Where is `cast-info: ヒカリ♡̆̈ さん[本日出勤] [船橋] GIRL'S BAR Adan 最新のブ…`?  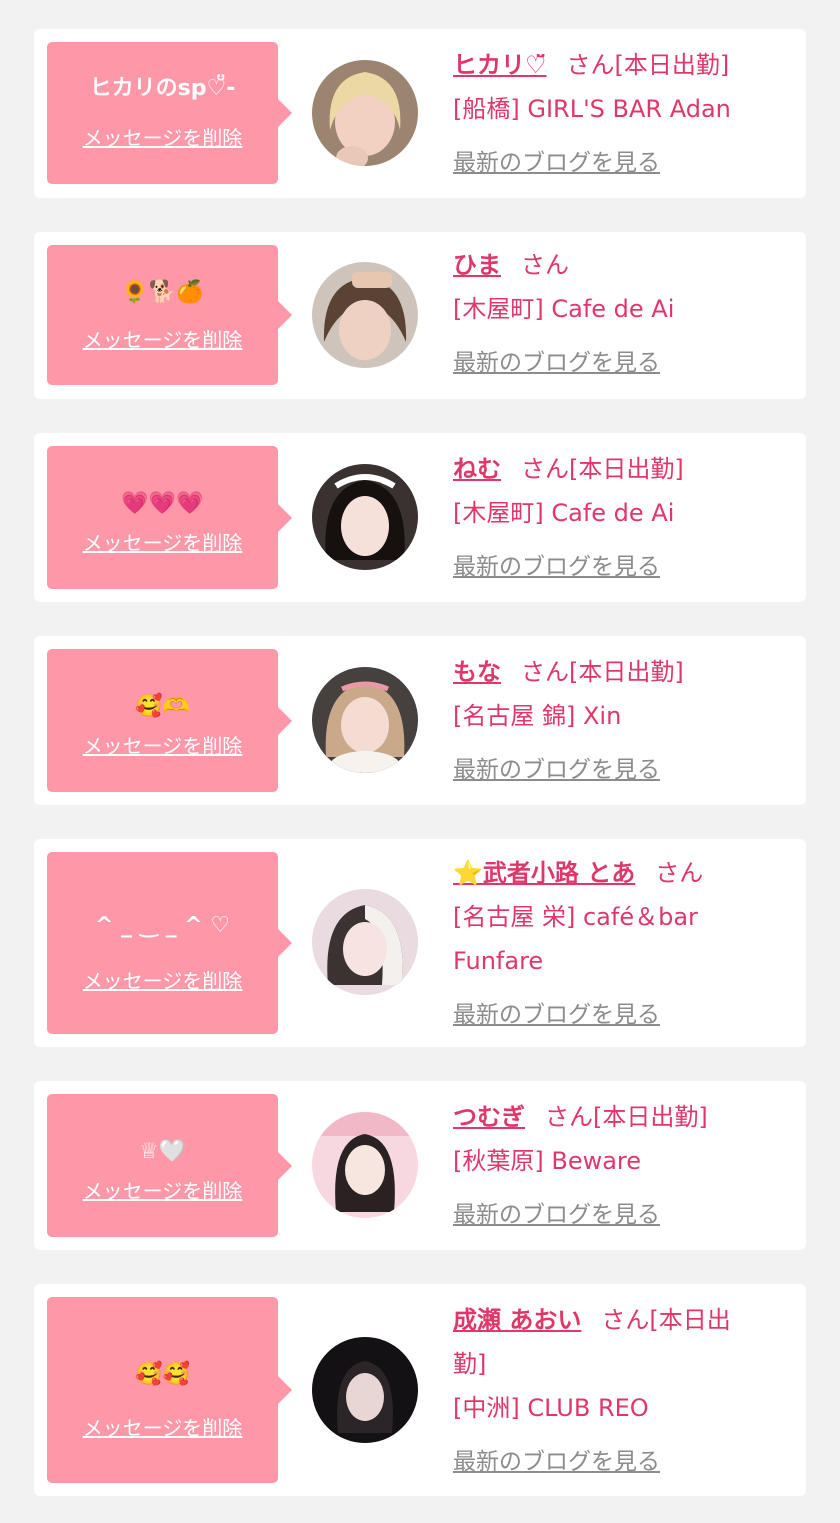
cast-info: ヒカリ♡̆̈ さん[本日出勤] [船橋] GIRL'S BAR Adan 最新のブ… is located at coordinates (620, 114).